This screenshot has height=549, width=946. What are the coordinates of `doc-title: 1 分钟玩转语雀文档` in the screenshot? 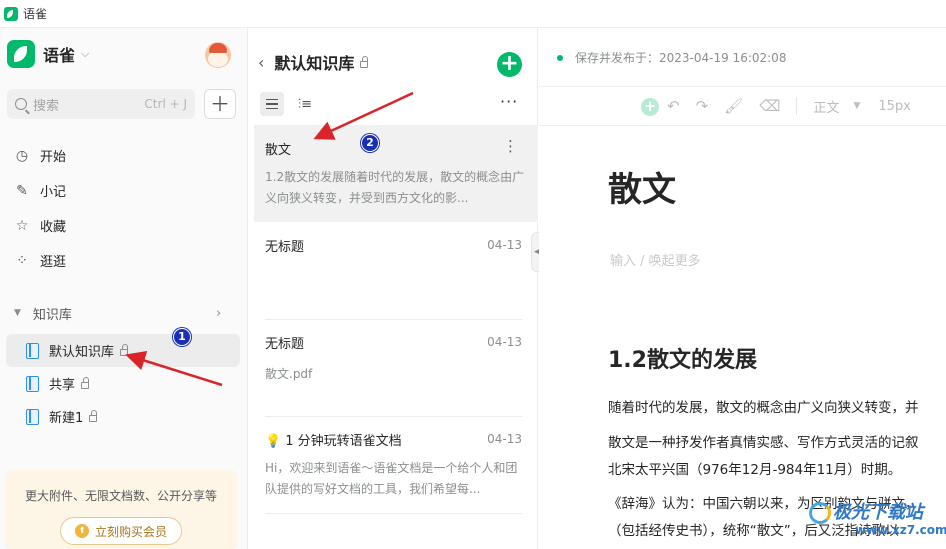 It's located at (343, 441).